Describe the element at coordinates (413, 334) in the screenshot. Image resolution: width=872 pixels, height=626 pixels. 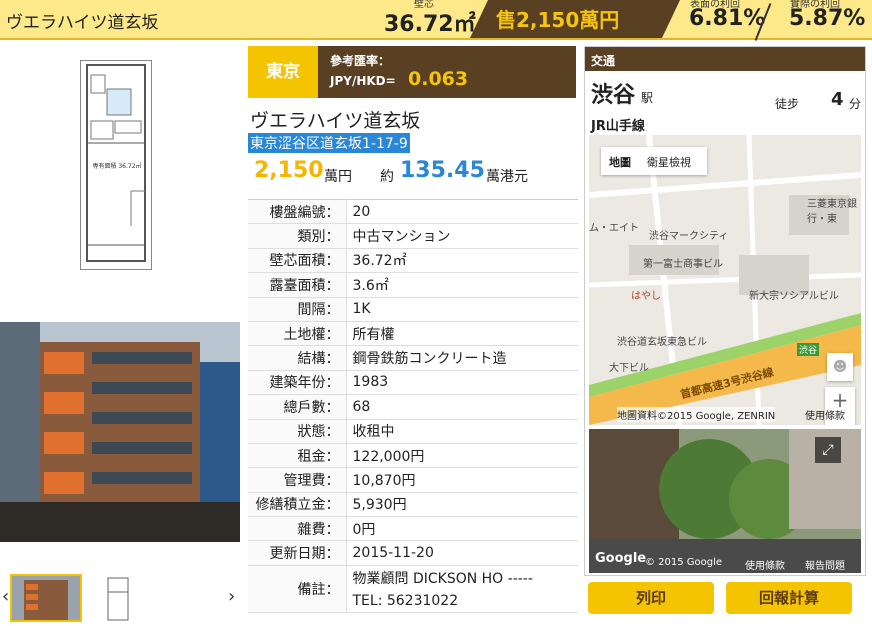
I see `table-row: 土地權： 所有權` at that location.